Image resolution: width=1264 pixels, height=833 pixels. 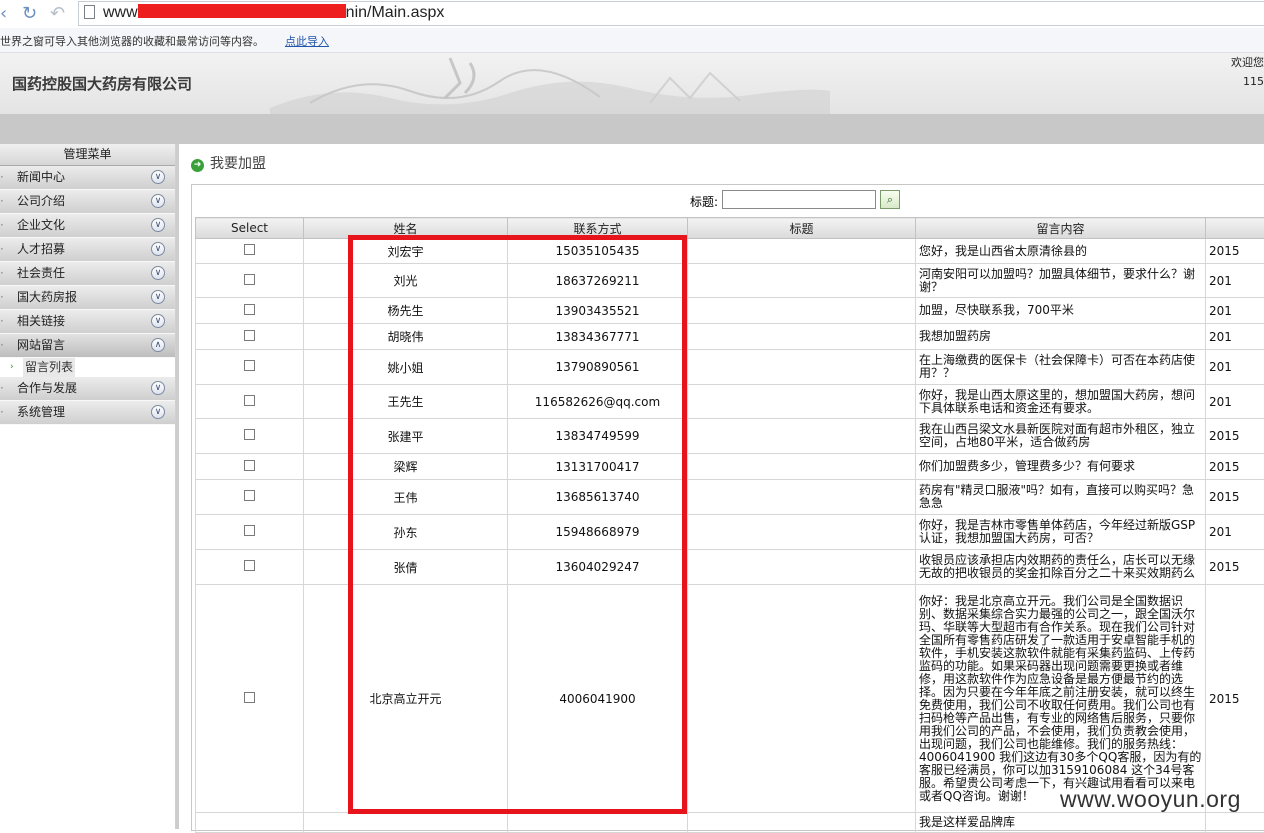 I want to click on table-row: 刘宏宇15035105435您好，我是山西省太原清徐县的2015, so click(x=730, y=251).